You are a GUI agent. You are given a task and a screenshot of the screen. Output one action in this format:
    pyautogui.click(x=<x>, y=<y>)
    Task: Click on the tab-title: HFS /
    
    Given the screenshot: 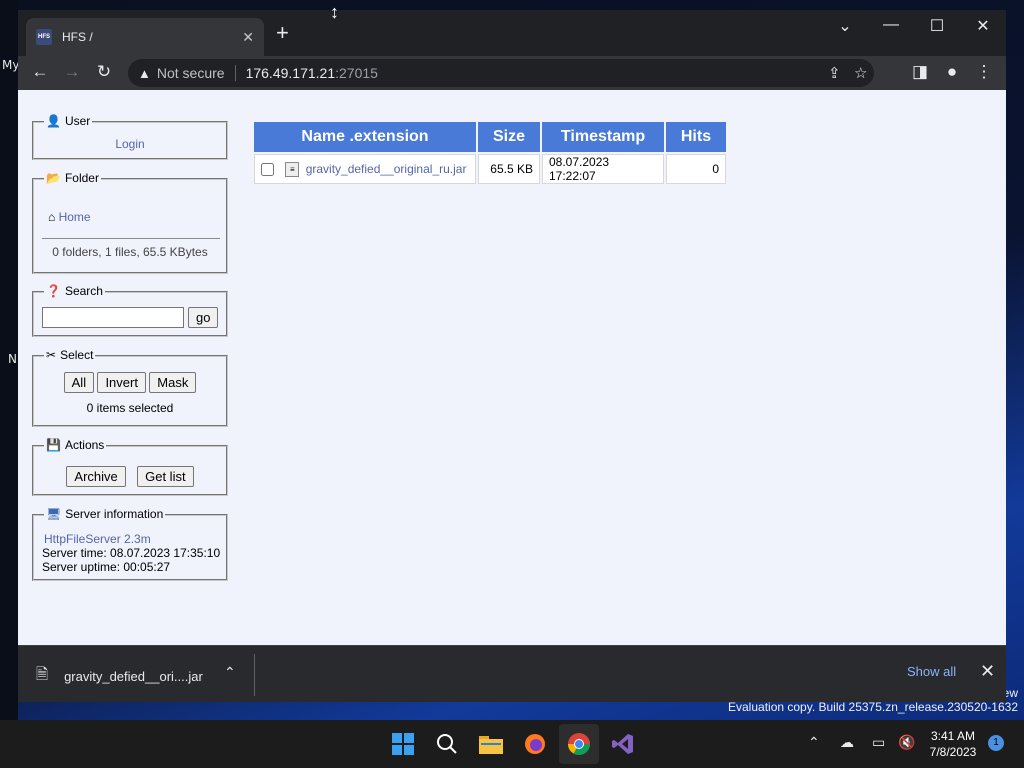 What is the action you would take?
    pyautogui.click(x=77, y=37)
    